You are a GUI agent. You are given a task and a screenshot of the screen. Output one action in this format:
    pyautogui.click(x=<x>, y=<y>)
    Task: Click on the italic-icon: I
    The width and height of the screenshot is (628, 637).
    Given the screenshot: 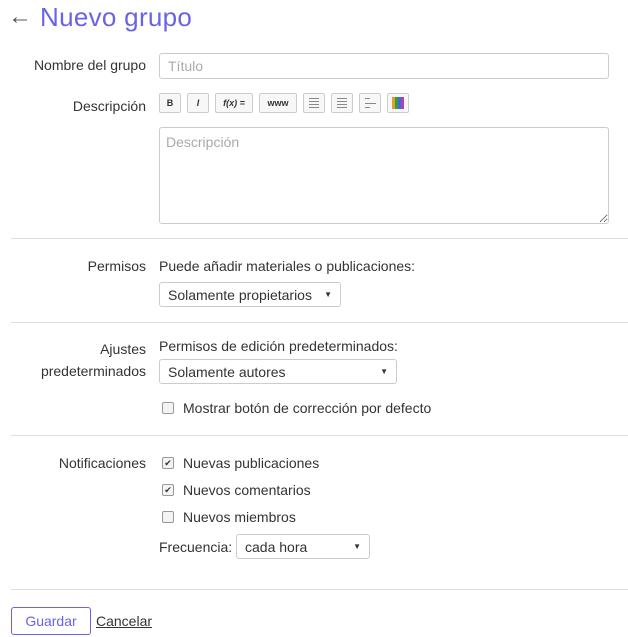 What is the action you would take?
    pyautogui.click(x=198, y=103)
    